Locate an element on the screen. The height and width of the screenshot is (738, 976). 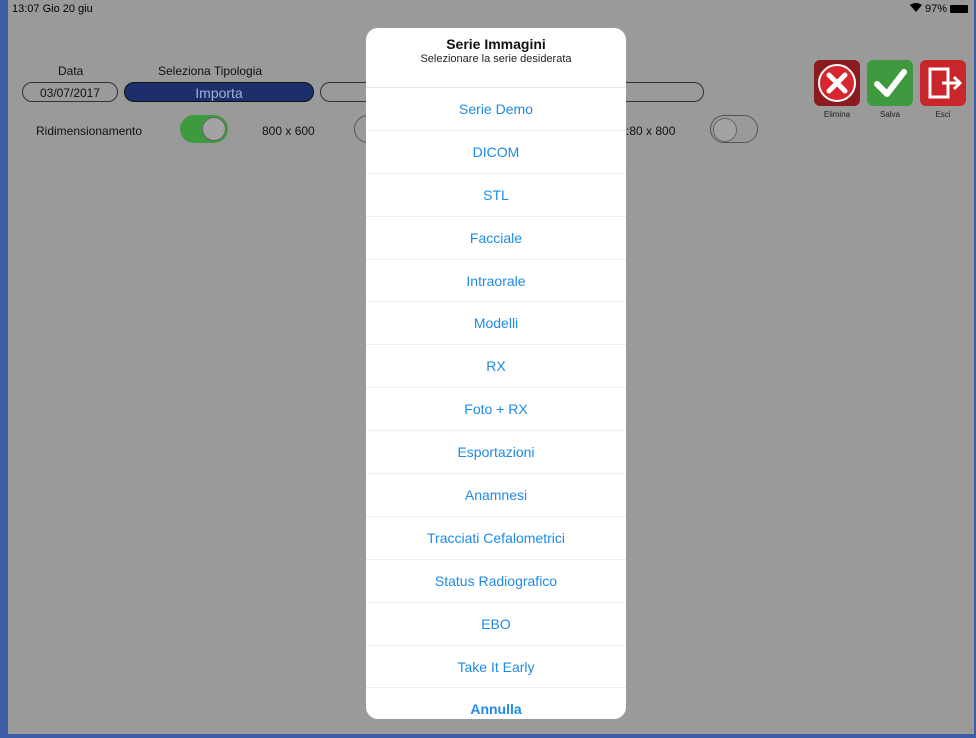
option-rx: RX is located at coordinates (496, 367).